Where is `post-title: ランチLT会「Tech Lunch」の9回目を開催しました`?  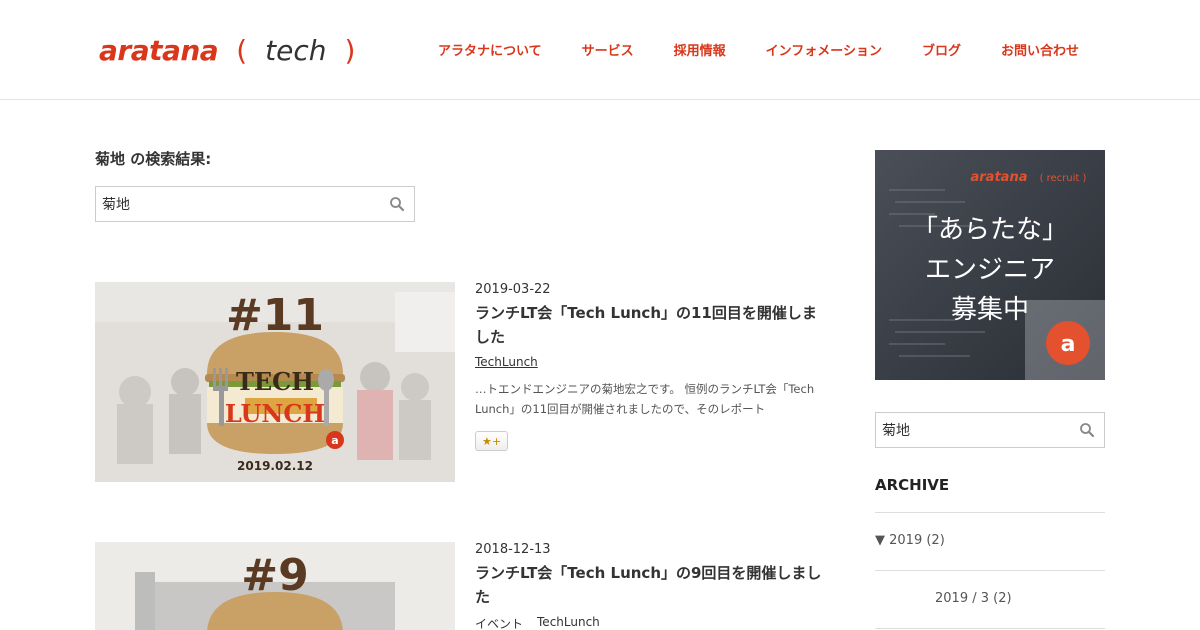
post-title: ランチLT会「Tech Lunch」の9回目を開催しました is located at coordinates (650, 585).